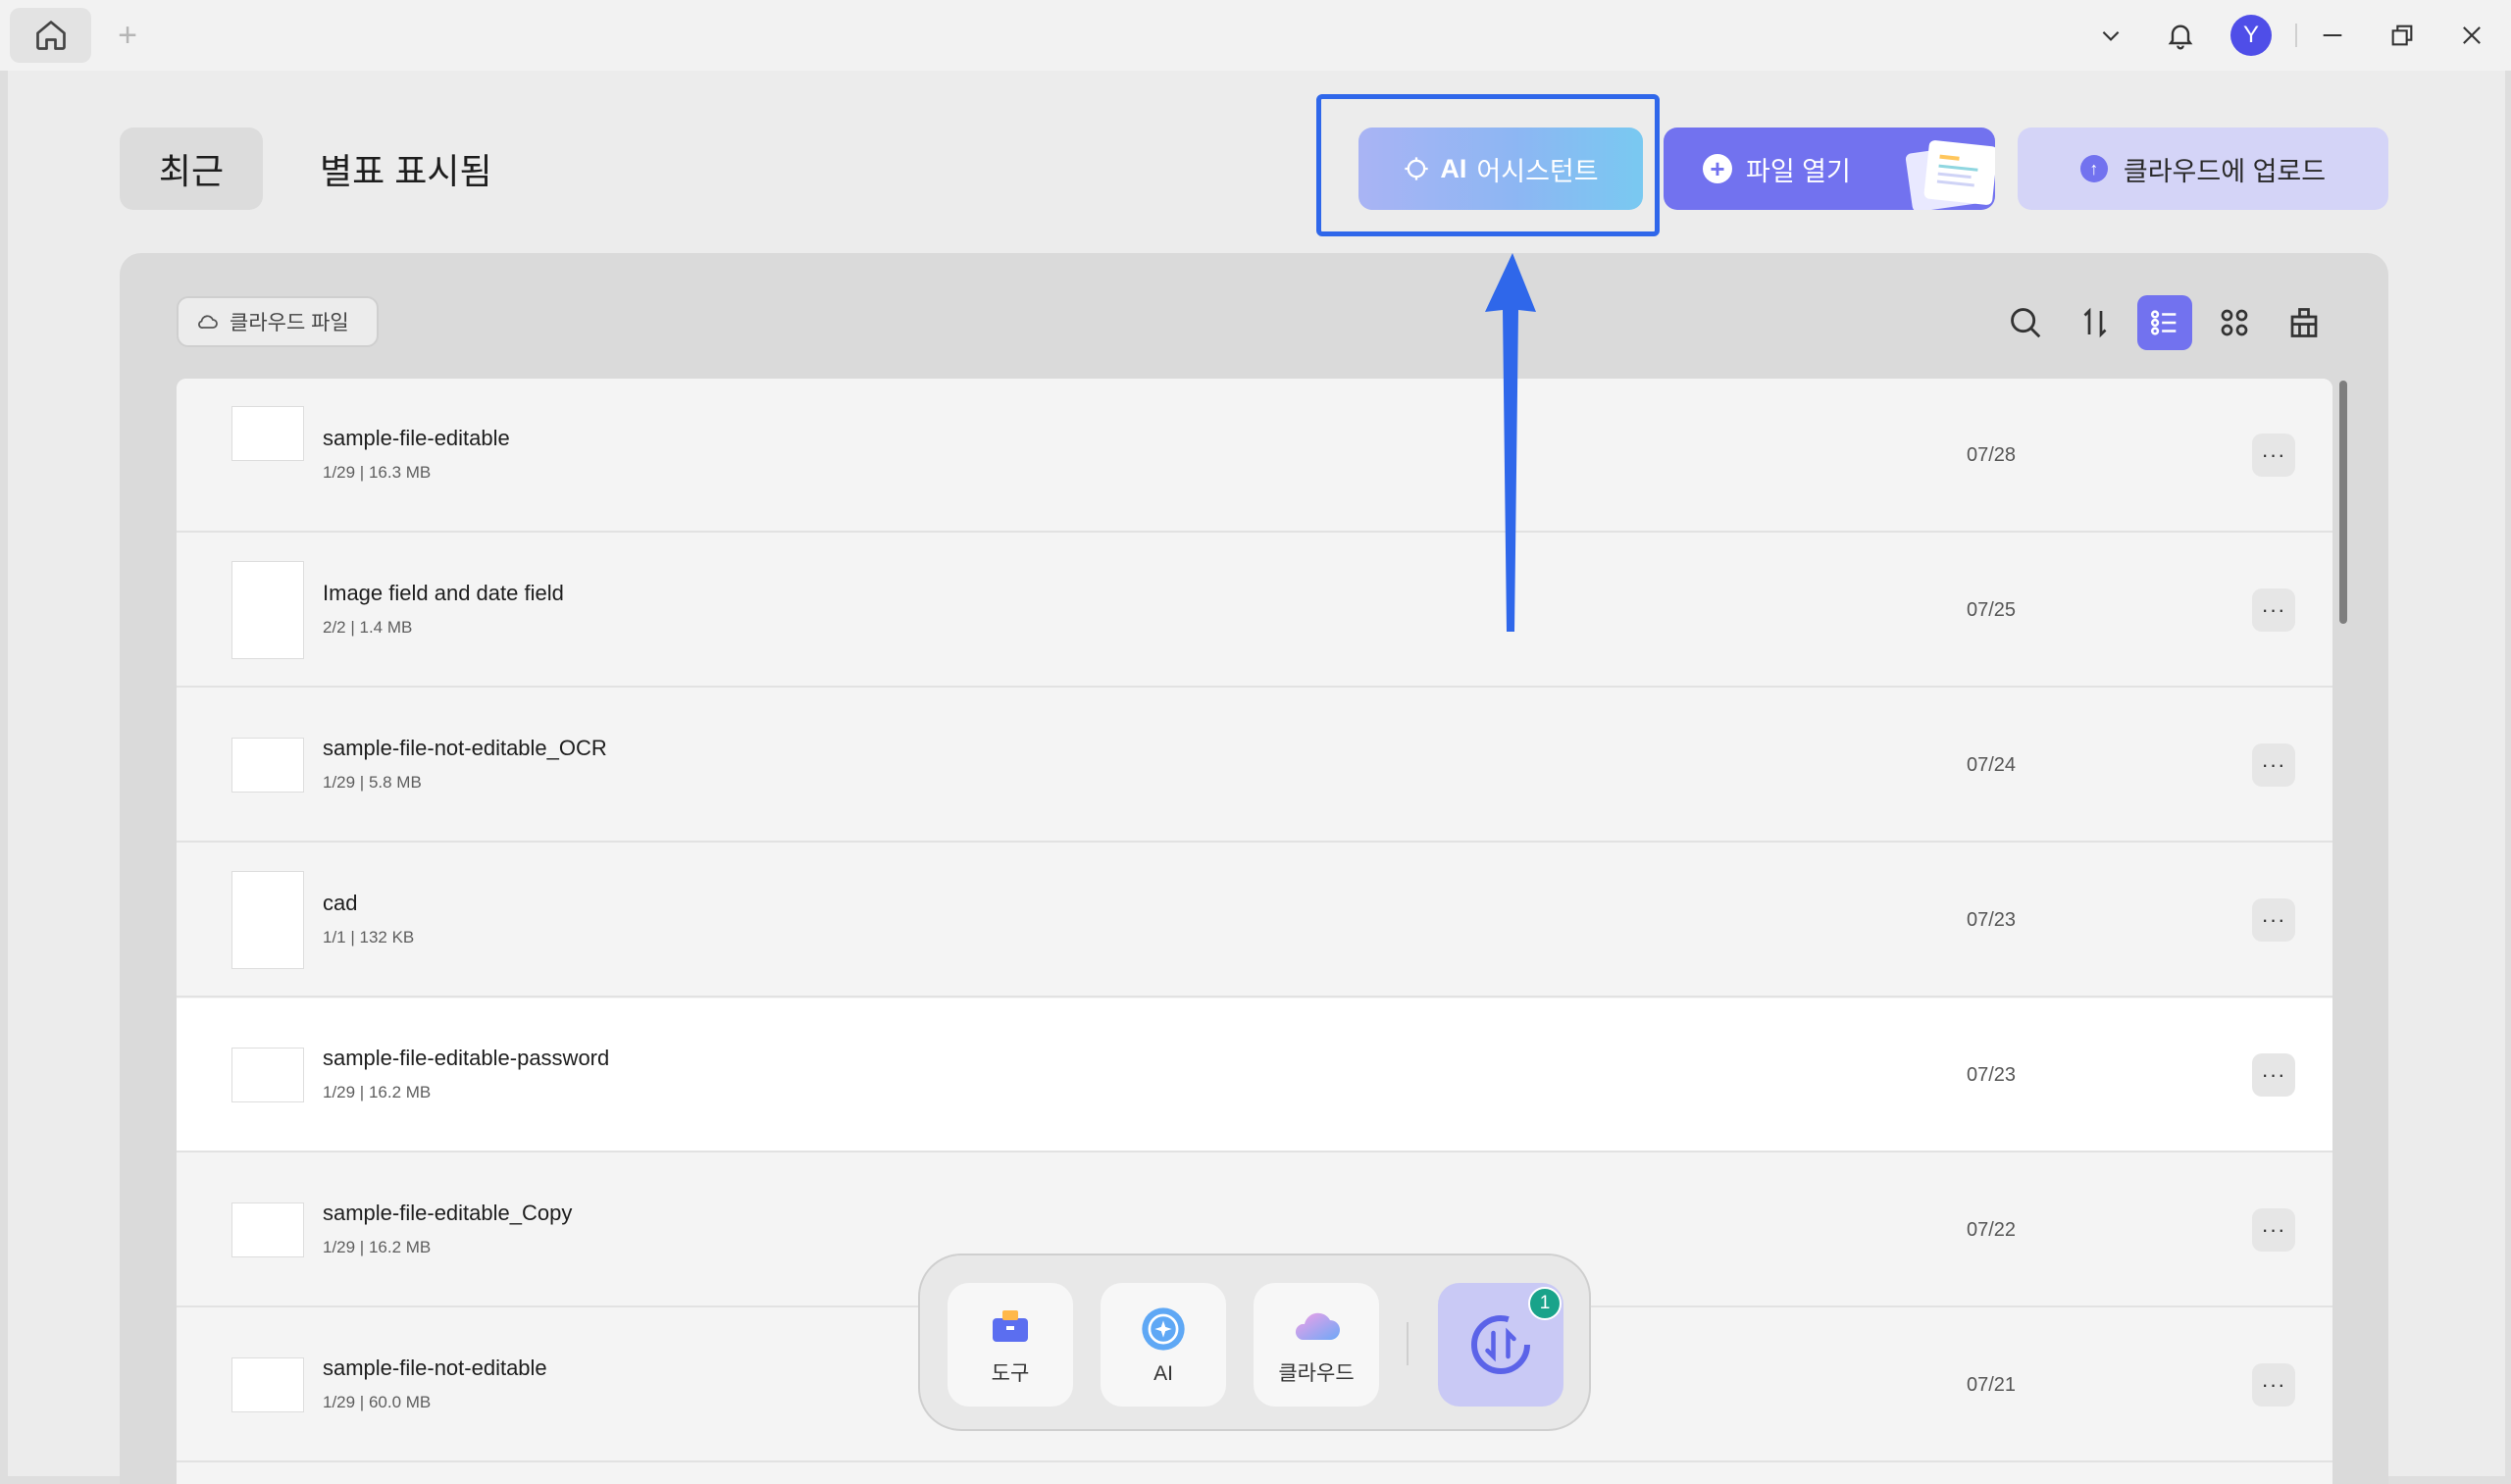 The image size is (2511, 1484). I want to click on cloud-icon, so click(208, 322).